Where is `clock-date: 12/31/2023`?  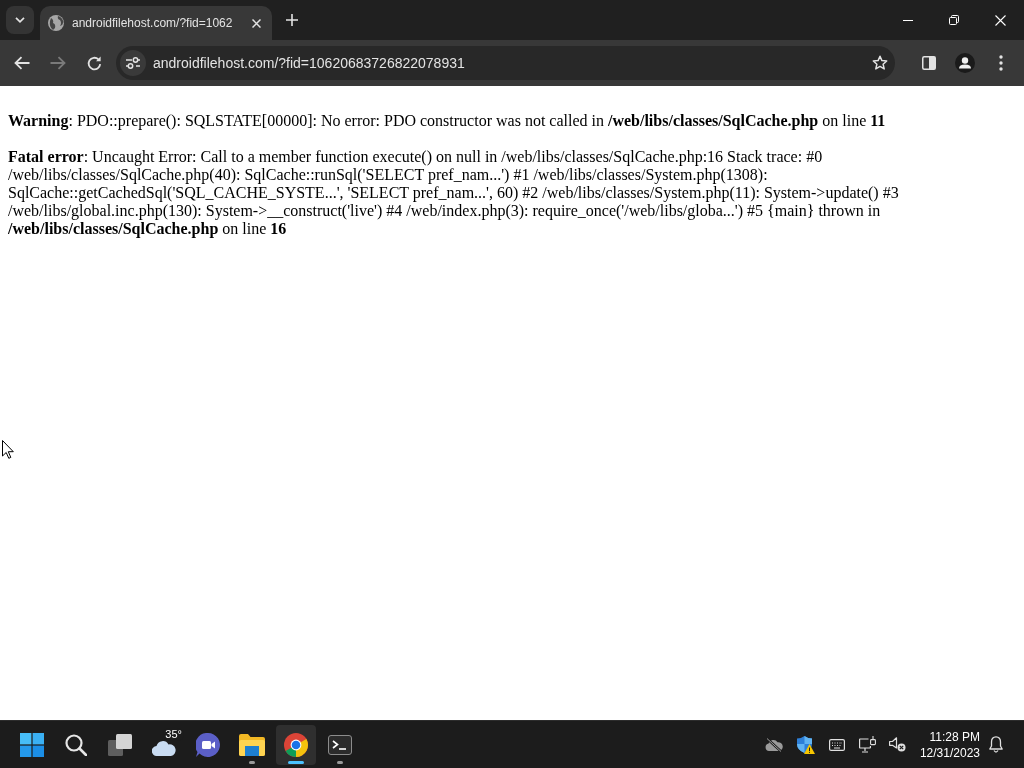
clock-date: 12/31/2023 is located at coordinates (949, 752).